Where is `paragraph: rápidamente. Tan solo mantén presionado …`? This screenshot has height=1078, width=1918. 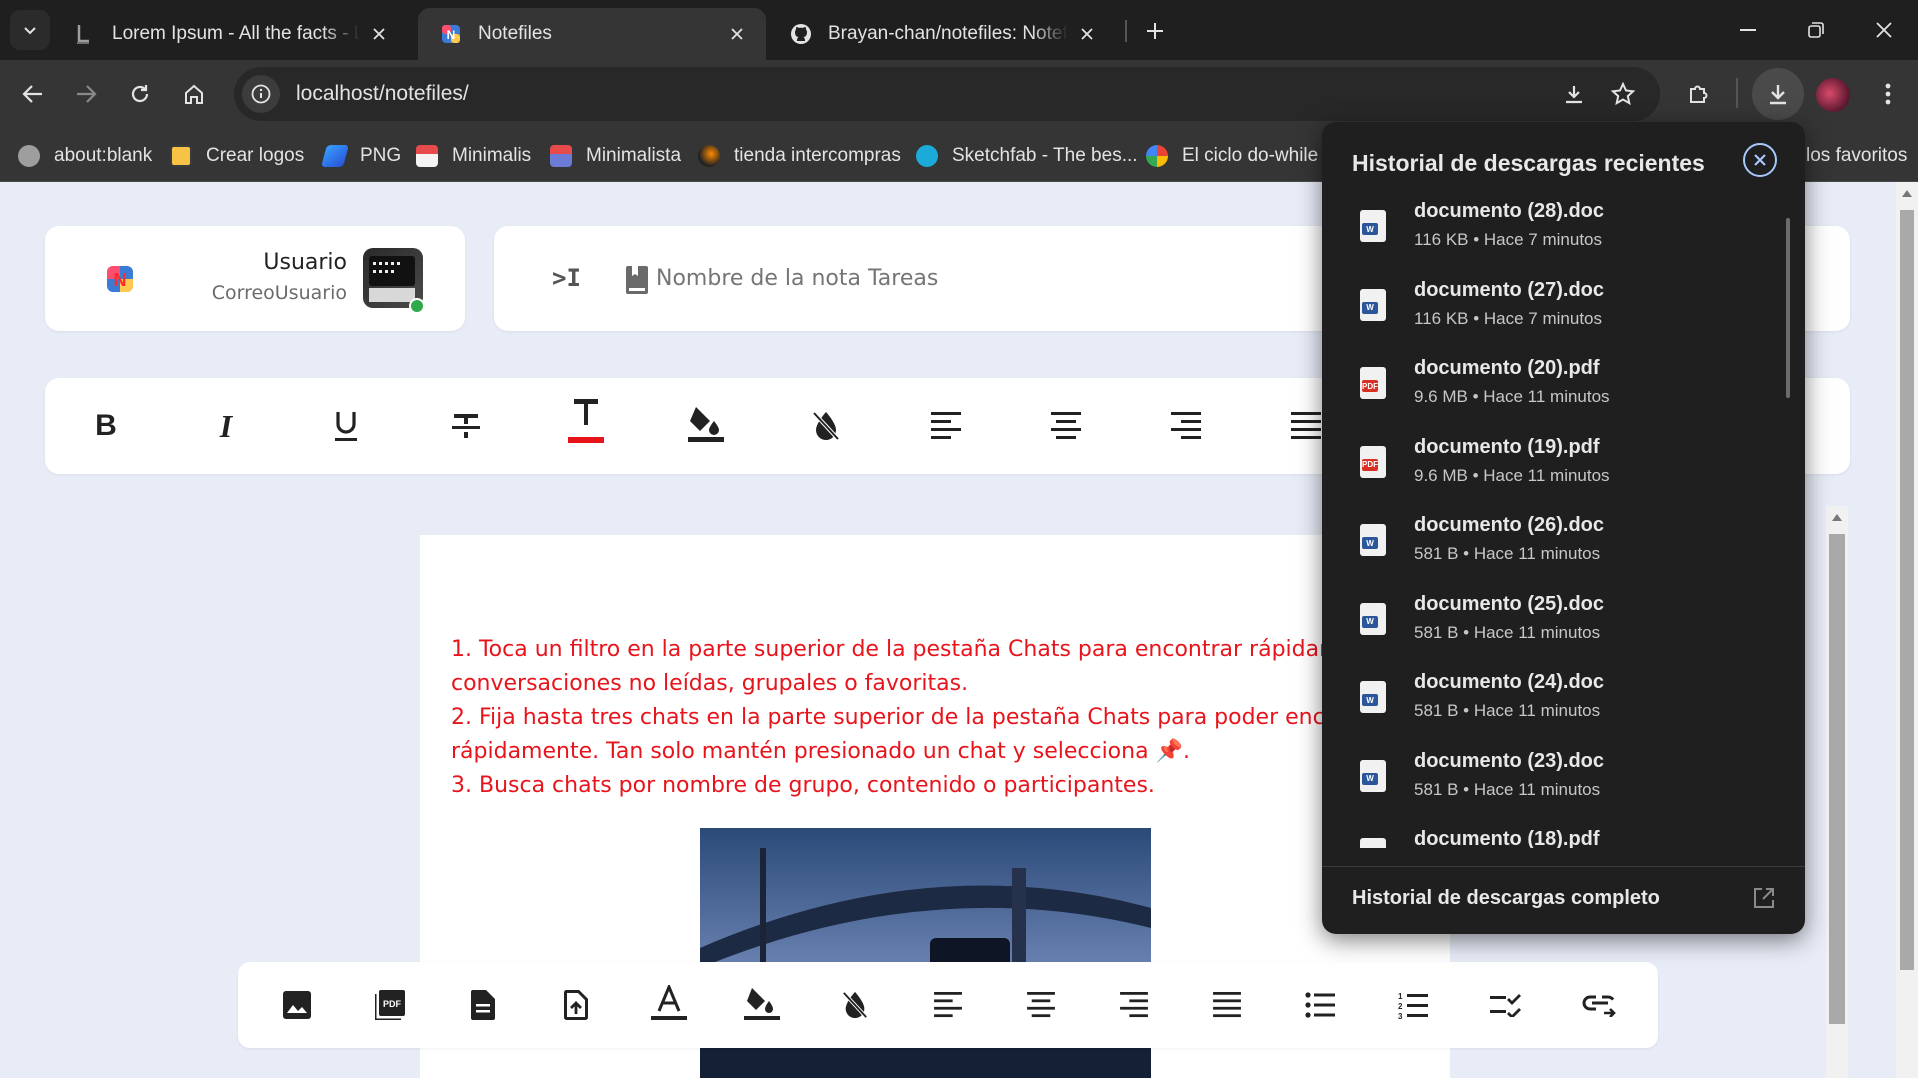 paragraph: rápidamente. Tan solo mantén presionado … is located at coordinates (820, 751).